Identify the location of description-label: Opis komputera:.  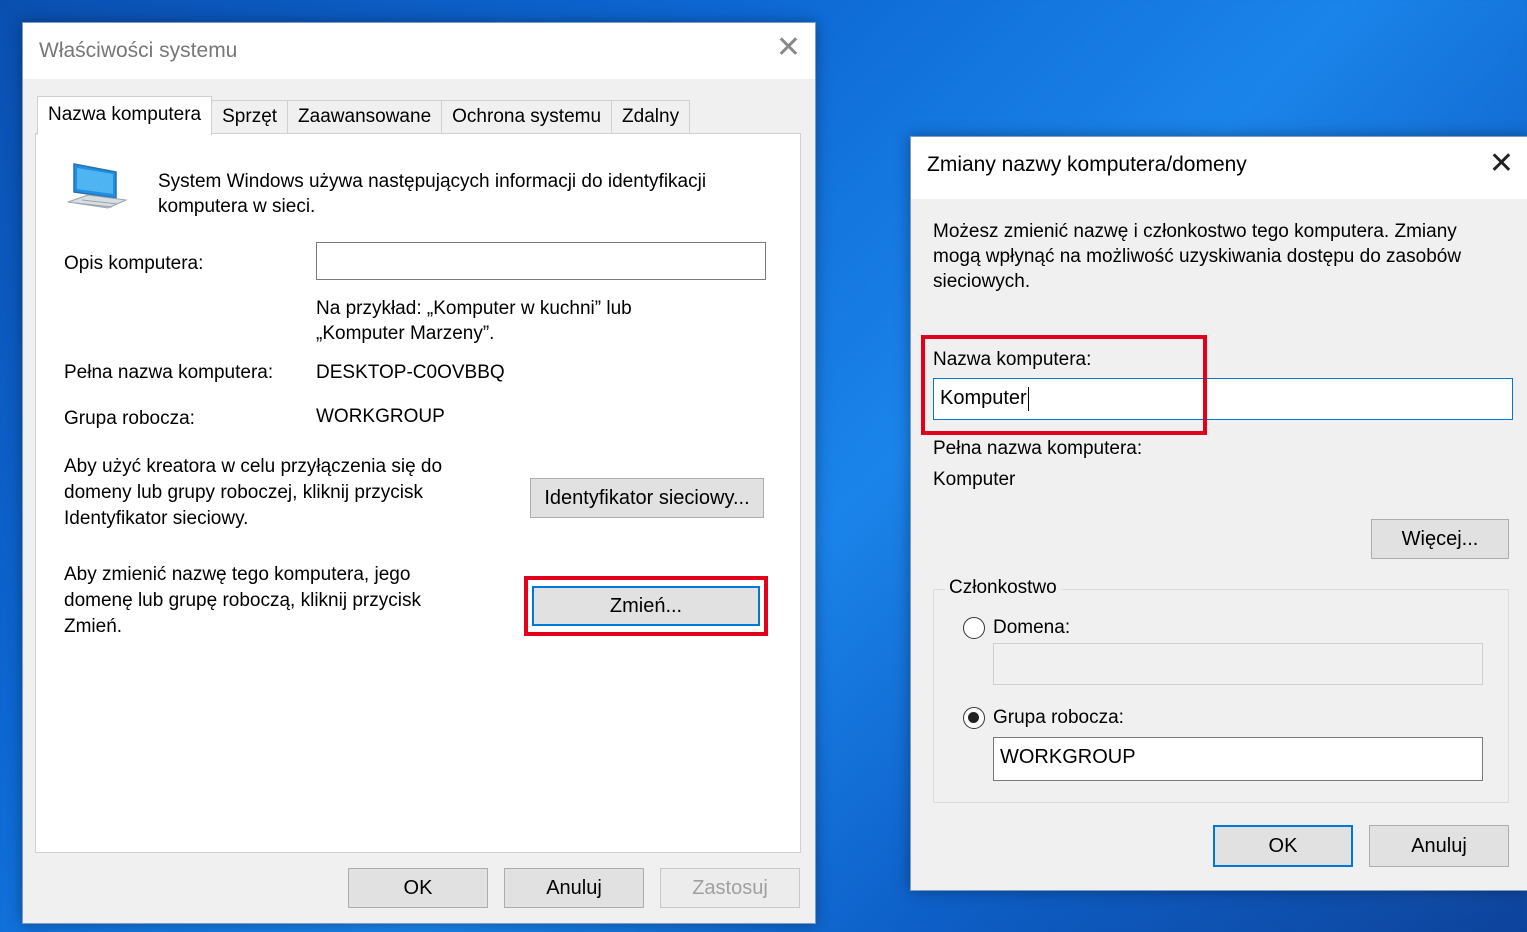
(134, 263).